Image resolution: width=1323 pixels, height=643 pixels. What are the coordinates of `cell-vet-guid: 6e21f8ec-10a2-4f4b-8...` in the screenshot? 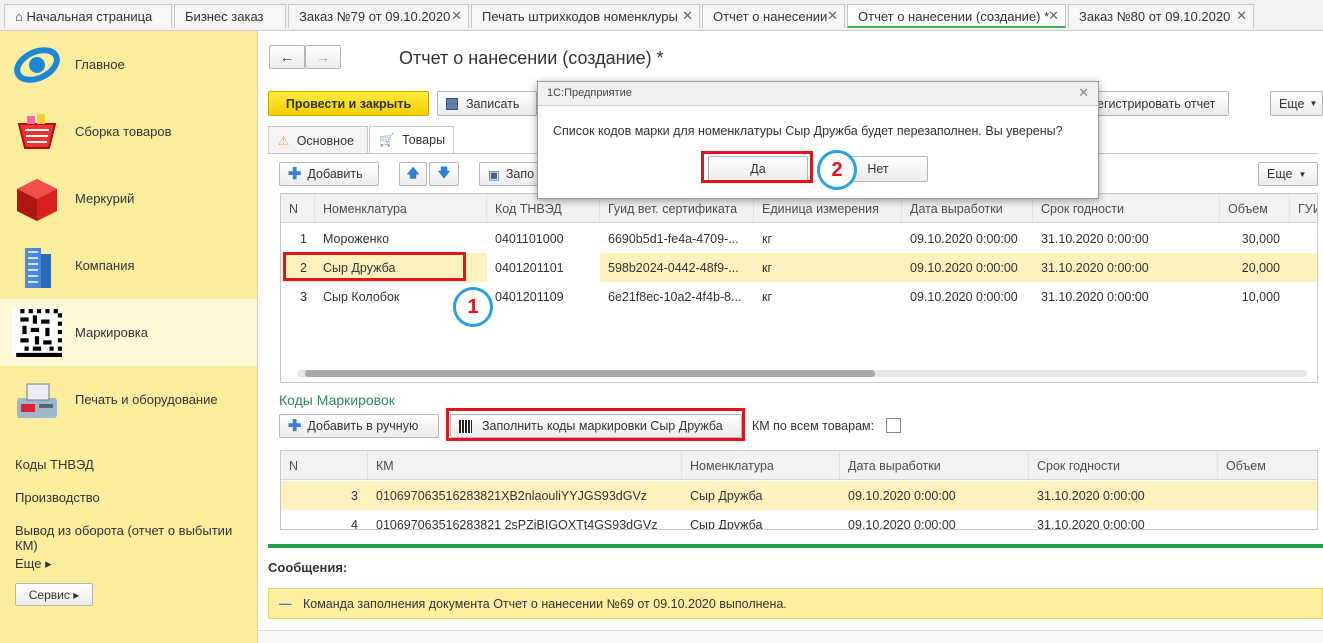 It's located at (675, 297).